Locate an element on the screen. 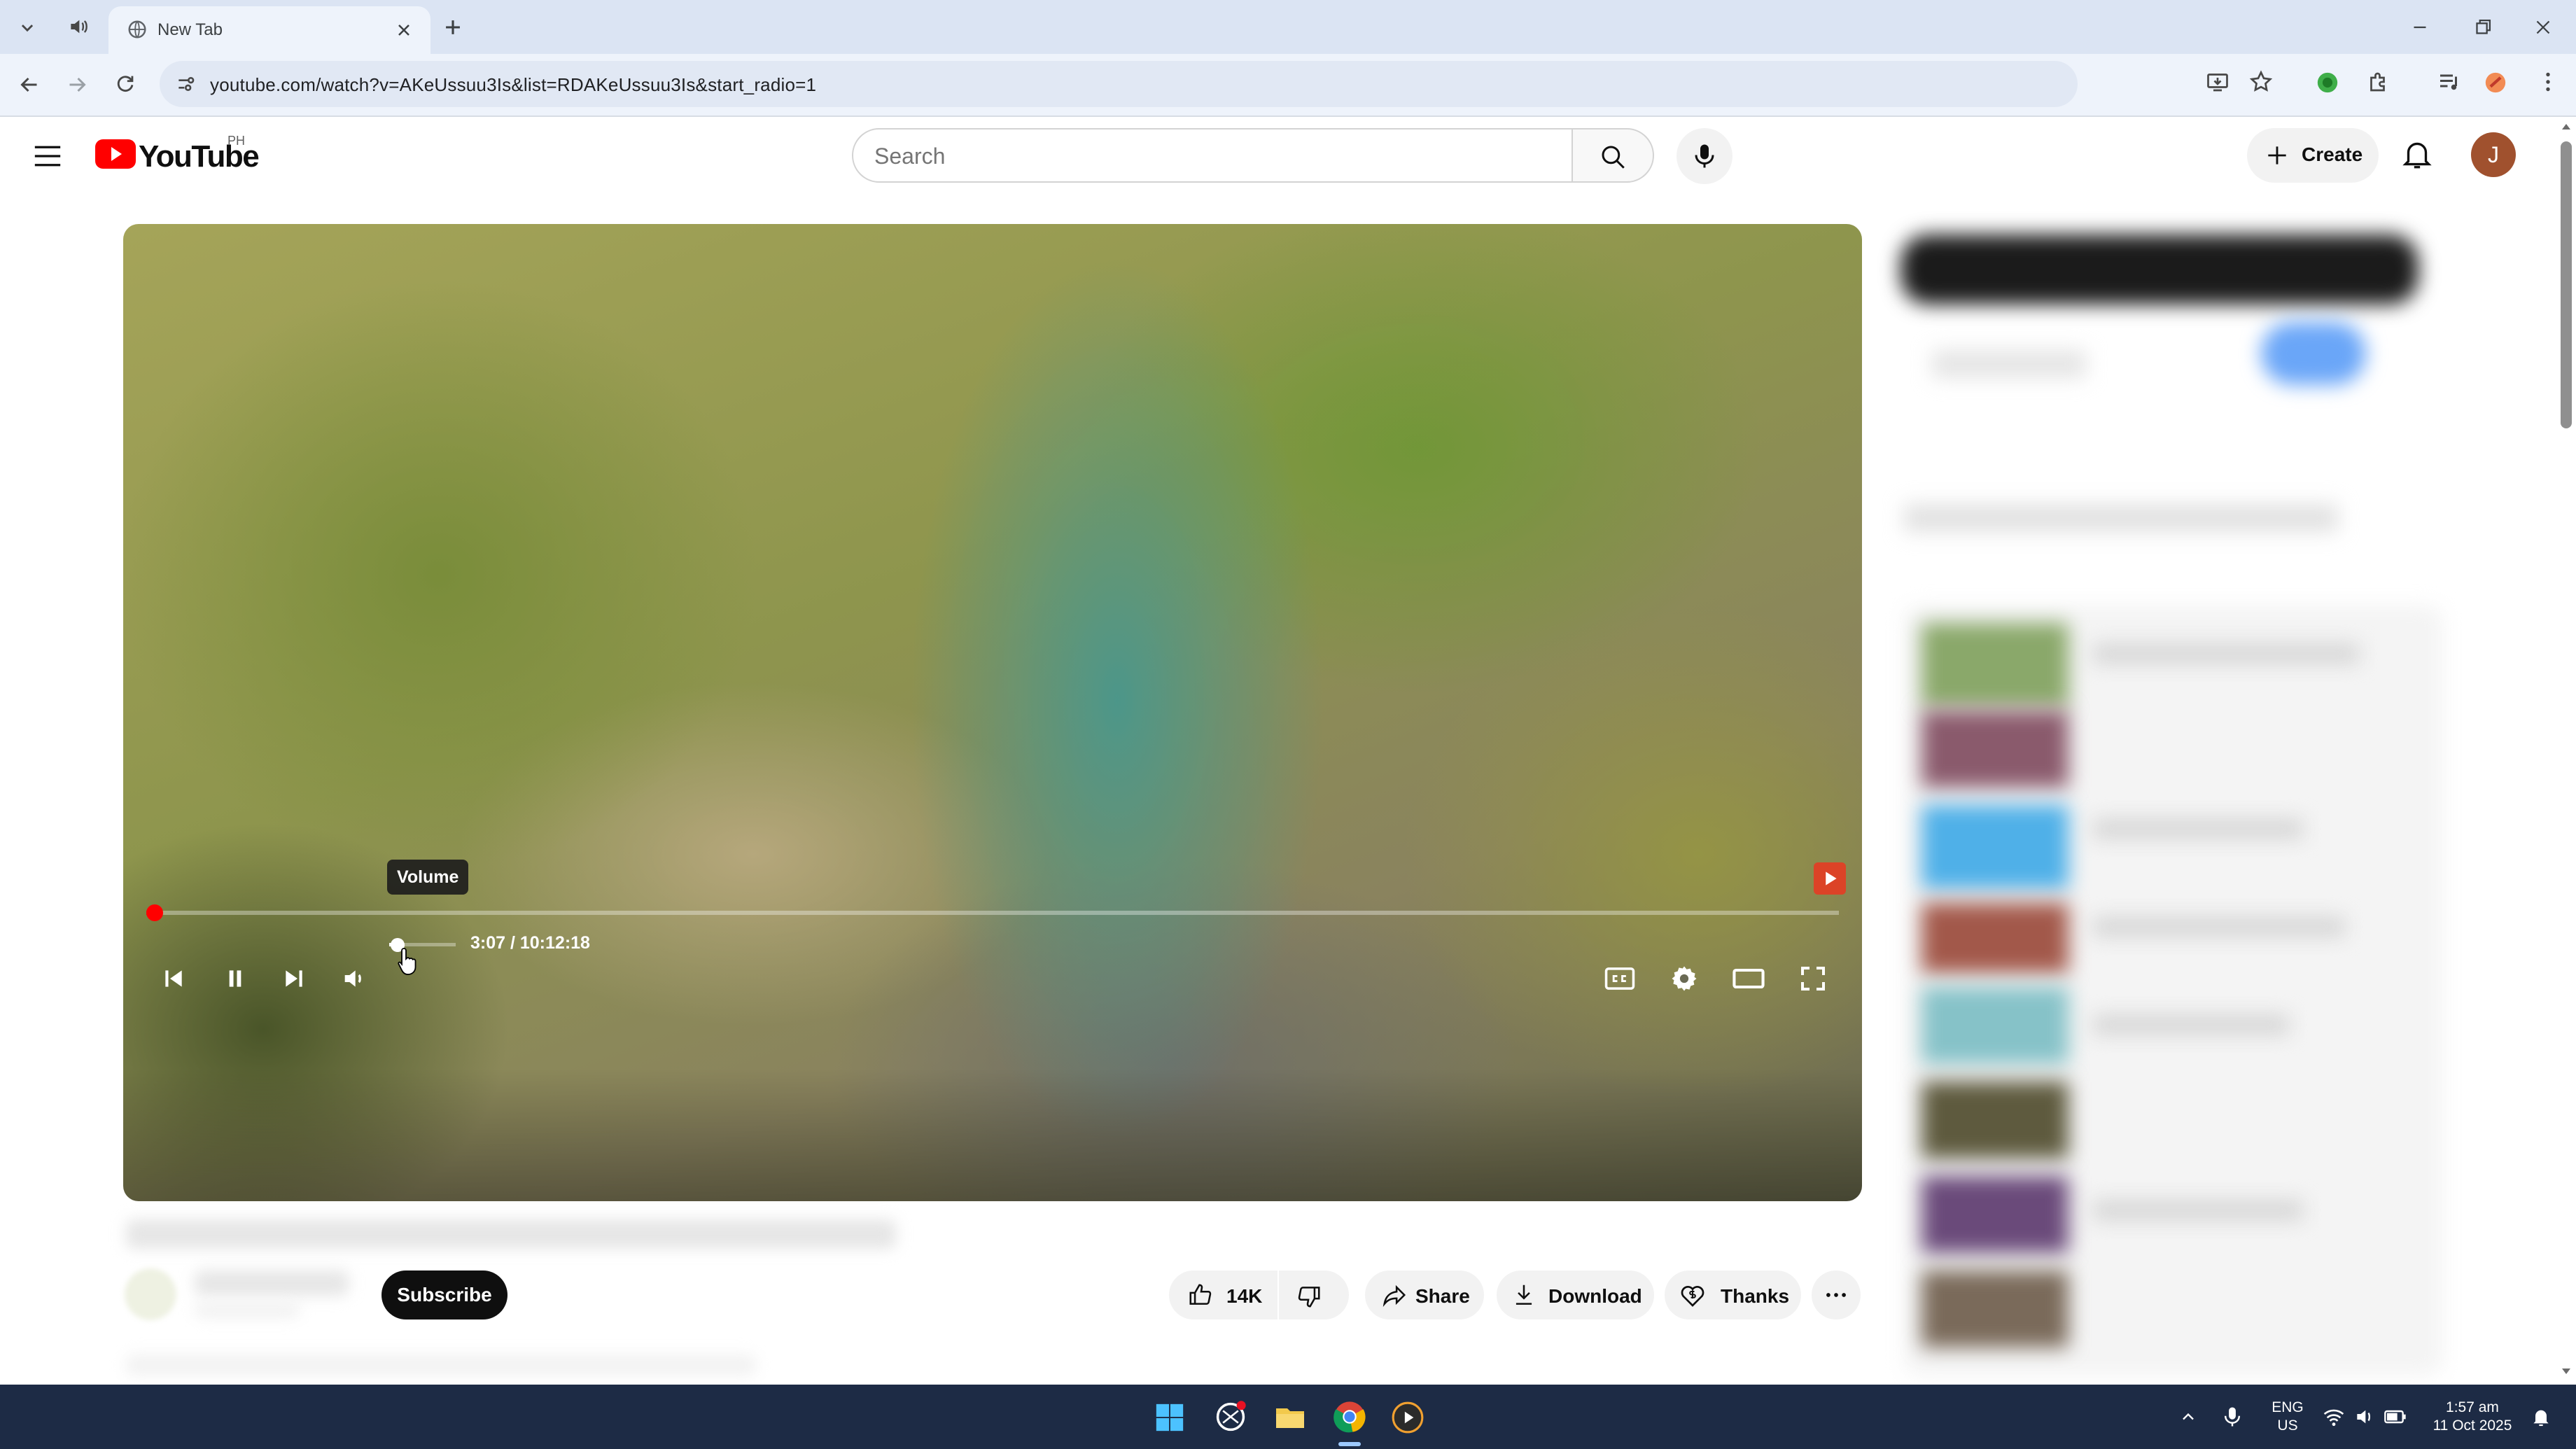 This screenshot has height=1449, width=2576. captions-button is located at coordinates (1620, 979).